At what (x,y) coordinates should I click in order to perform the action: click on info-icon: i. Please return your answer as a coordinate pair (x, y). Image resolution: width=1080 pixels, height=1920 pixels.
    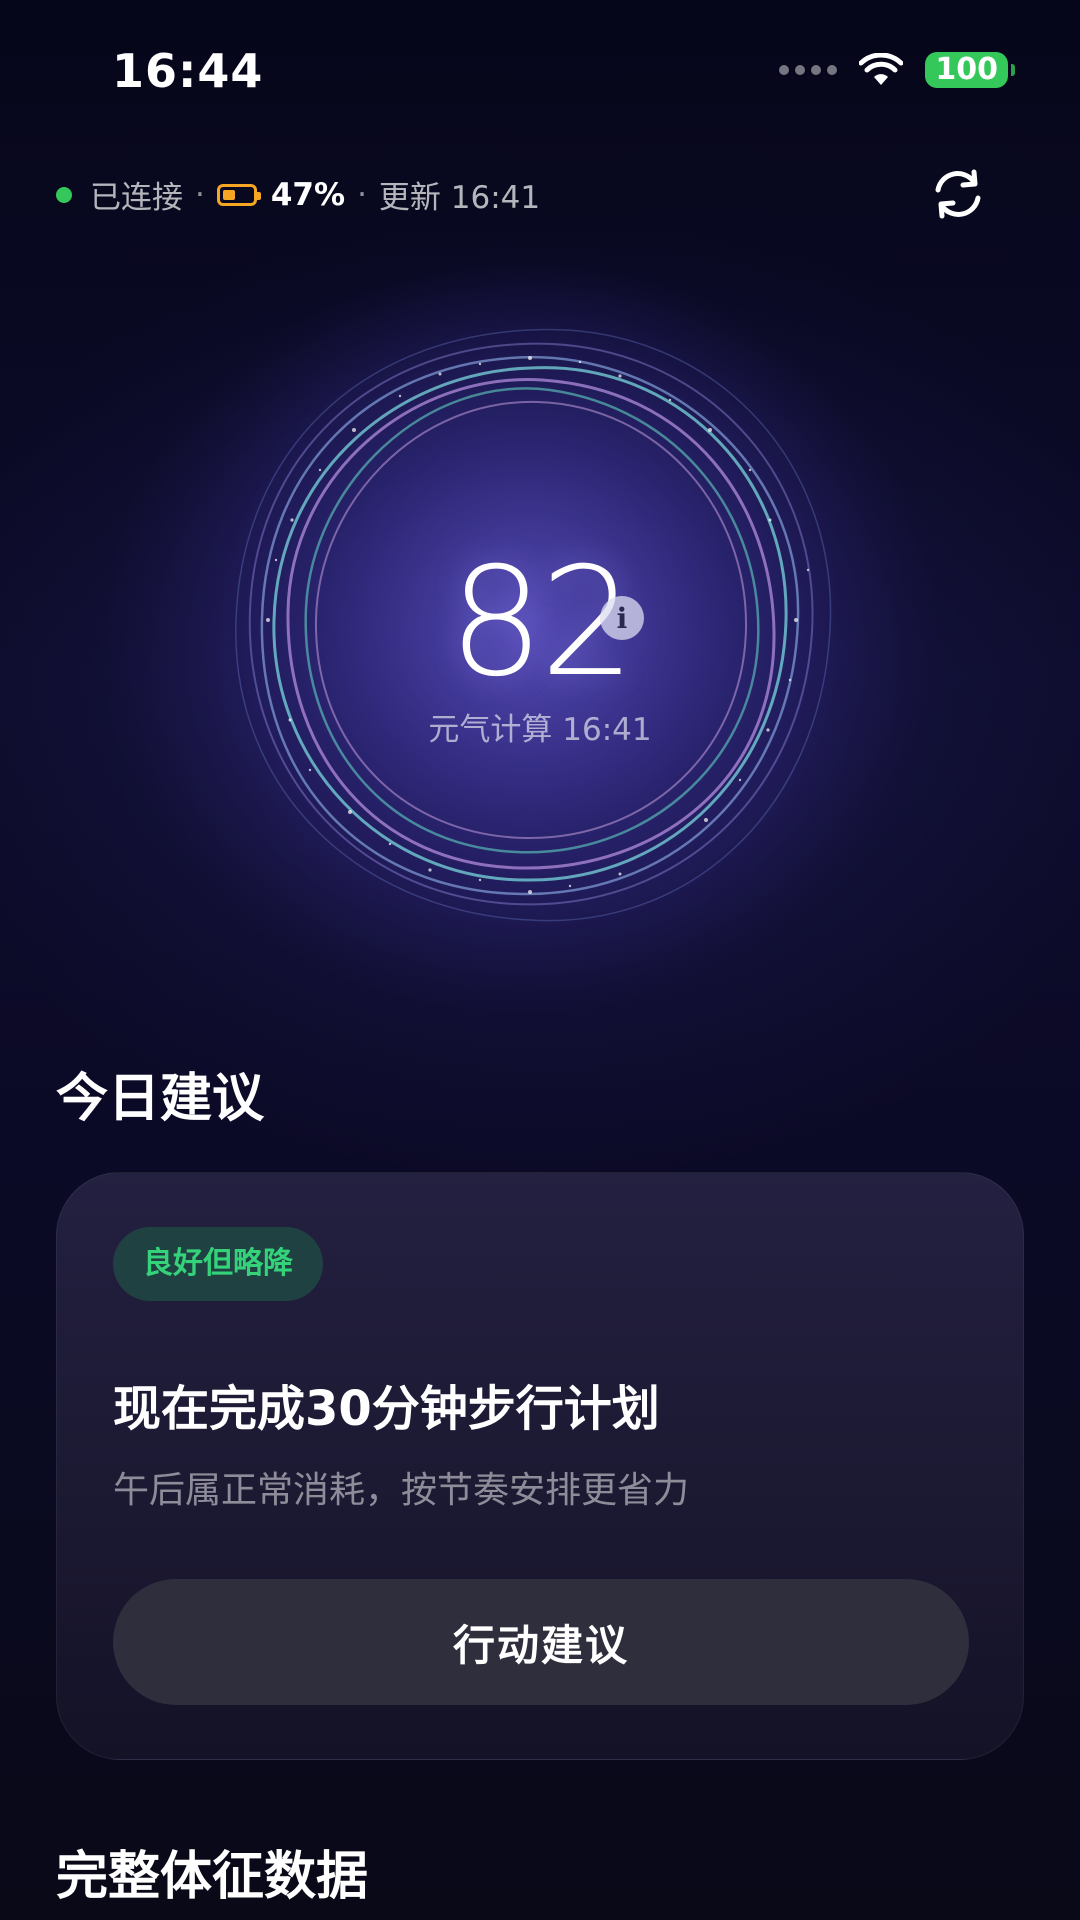
    Looking at the image, I should click on (622, 618).